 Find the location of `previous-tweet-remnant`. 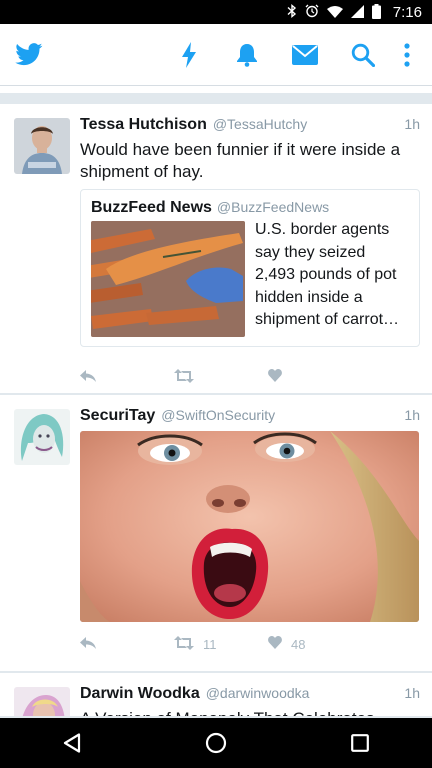

previous-tweet-remnant is located at coordinates (216, 90).